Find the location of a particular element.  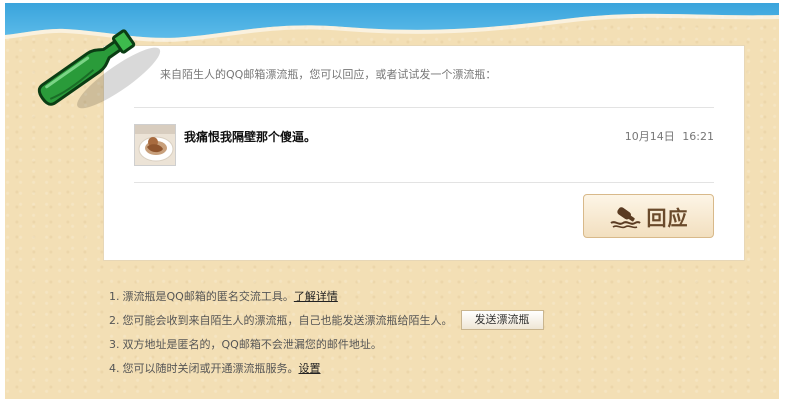

note-item: 3. 双方地址是匿名的，QQ邮箱不会泄漏您的邮件地址。 is located at coordinates (326, 344).